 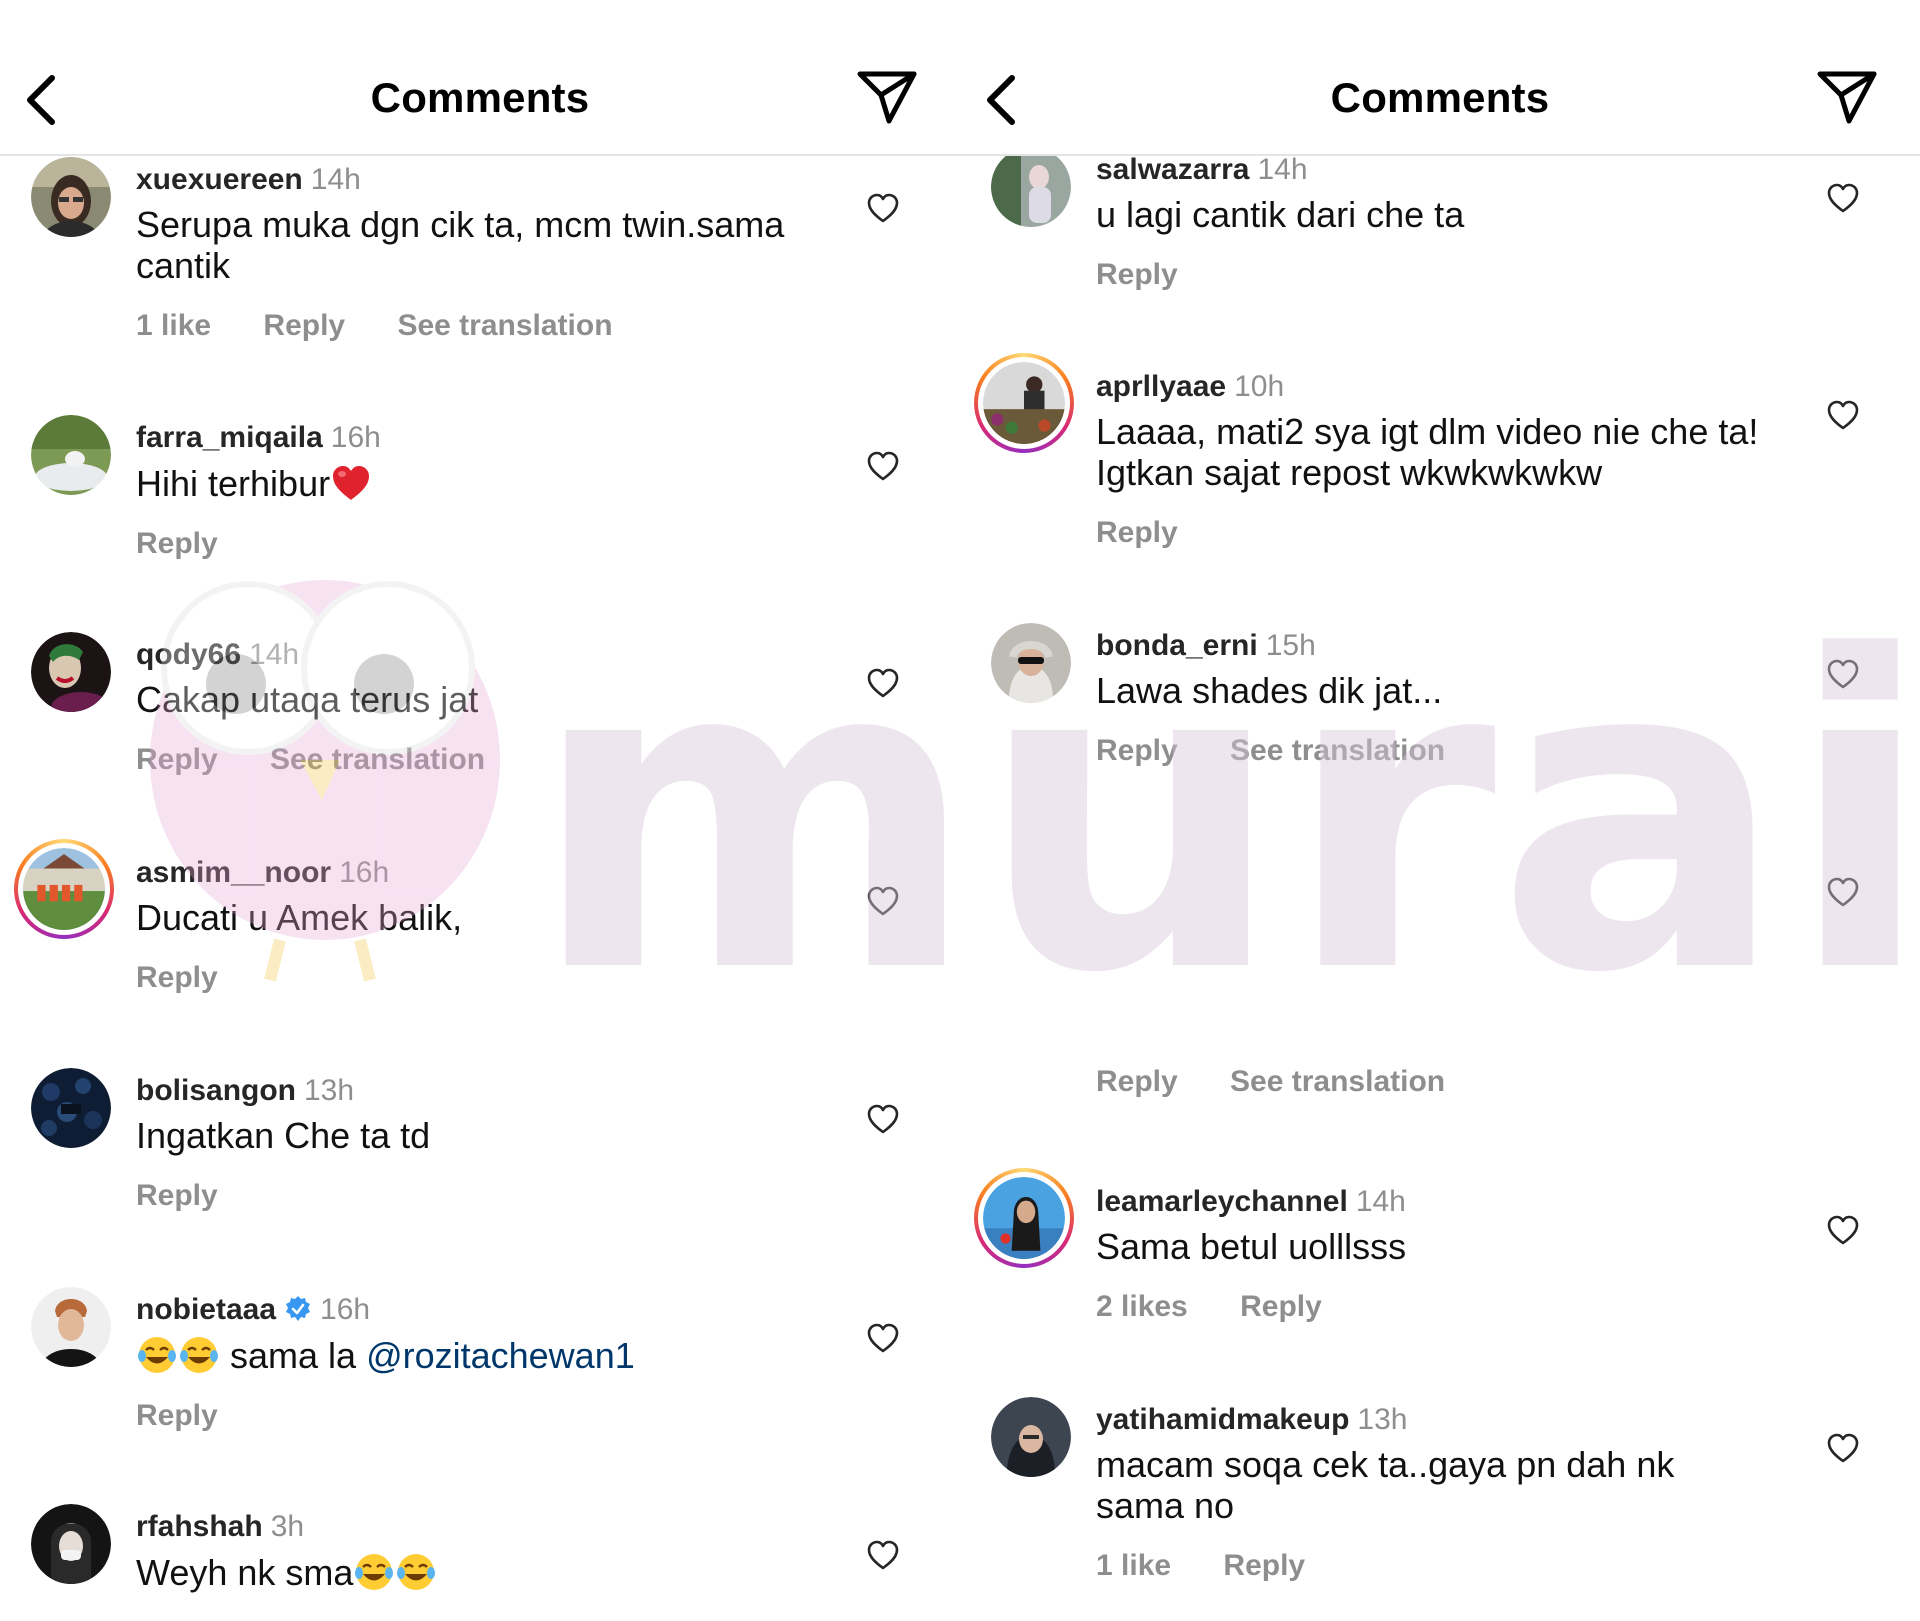 I want to click on username: asmim__noor, so click(x=233, y=872).